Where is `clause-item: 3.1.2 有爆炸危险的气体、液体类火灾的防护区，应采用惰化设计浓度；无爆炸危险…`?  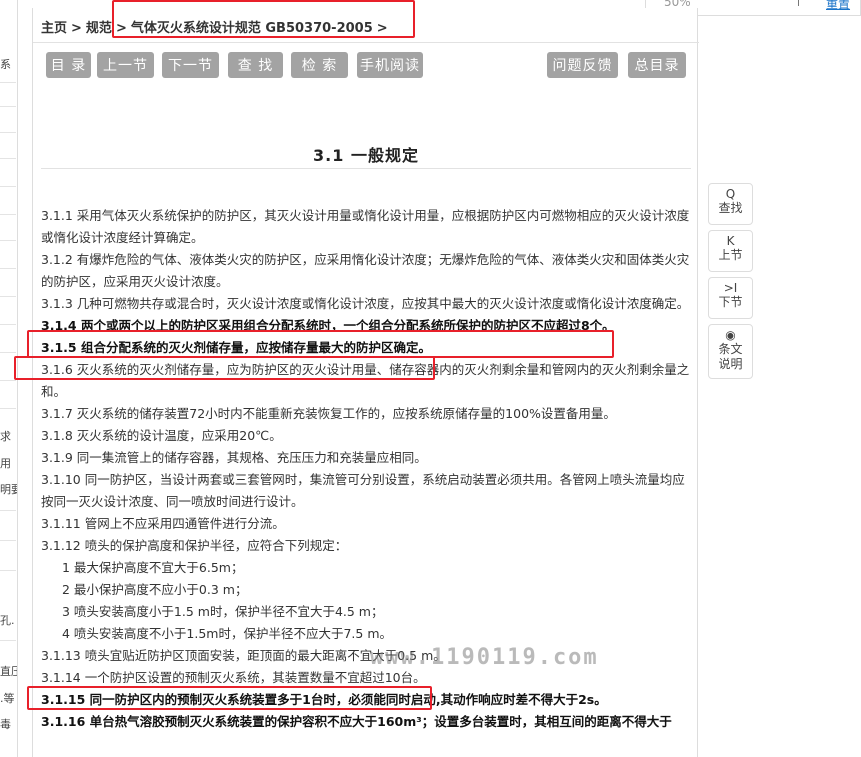
clause-item: 3.1.2 有爆炸危险的气体、液体类火灾的防护区，应采用惰化设计浓度；无爆炸危险… is located at coordinates (365, 270).